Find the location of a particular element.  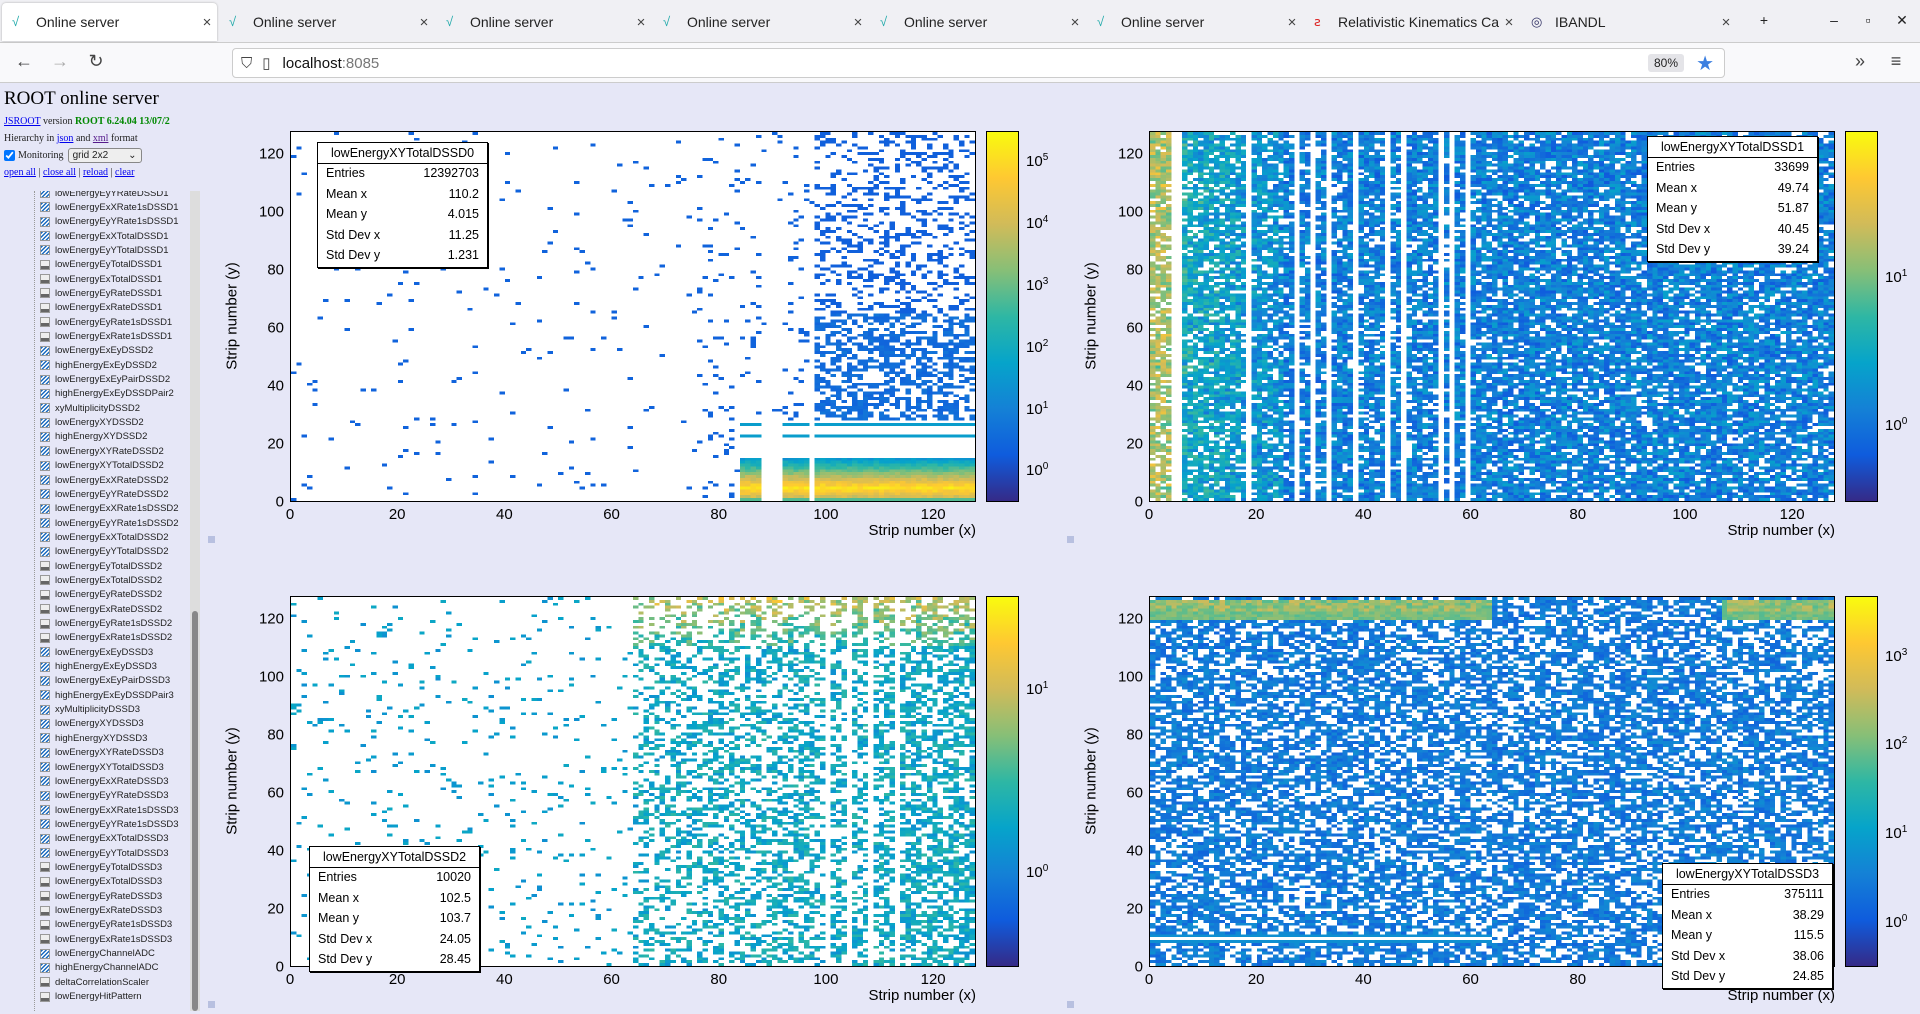

jsroot-link: JSROOT is located at coordinates (22, 121).